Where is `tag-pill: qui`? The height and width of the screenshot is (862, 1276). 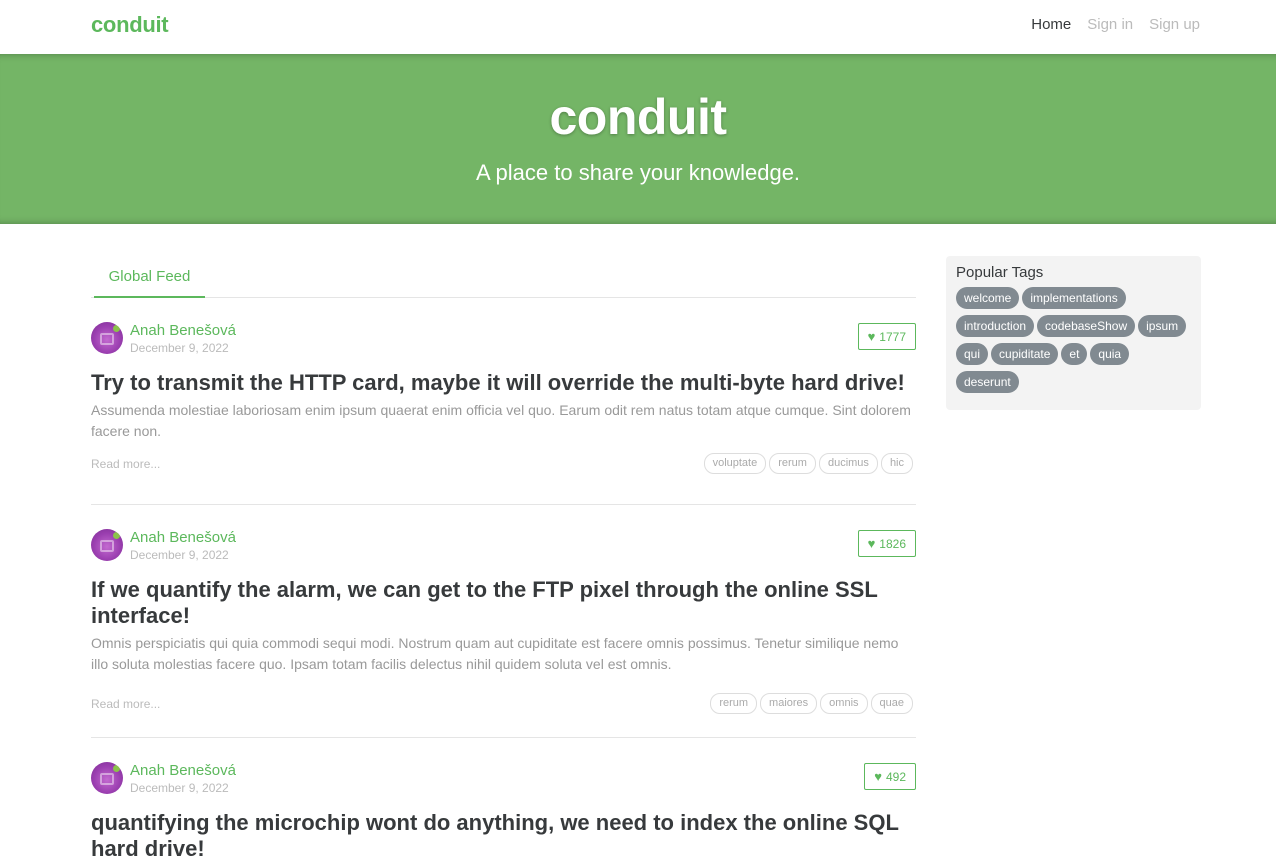 tag-pill: qui is located at coordinates (972, 354).